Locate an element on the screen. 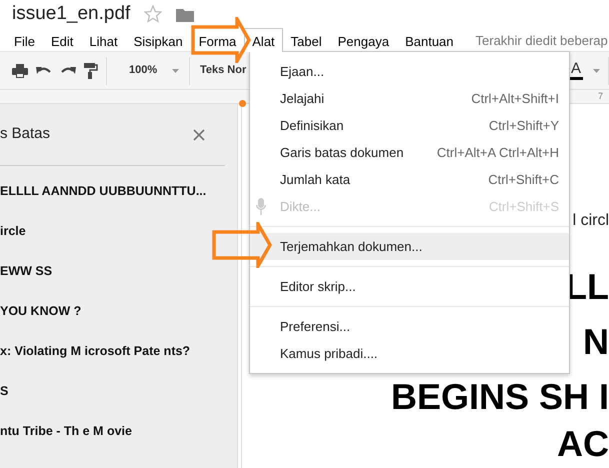 The image size is (609, 468). document-heading: N is located at coordinates (596, 341).